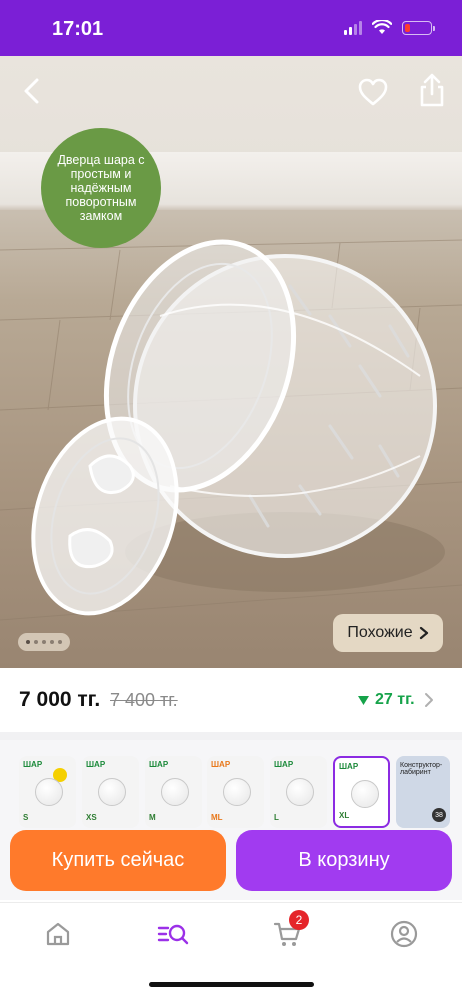  What do you see at coordinates (91, 817) in the screenshot?
I see `variant-size: XS` at bounding box center [91, 817].